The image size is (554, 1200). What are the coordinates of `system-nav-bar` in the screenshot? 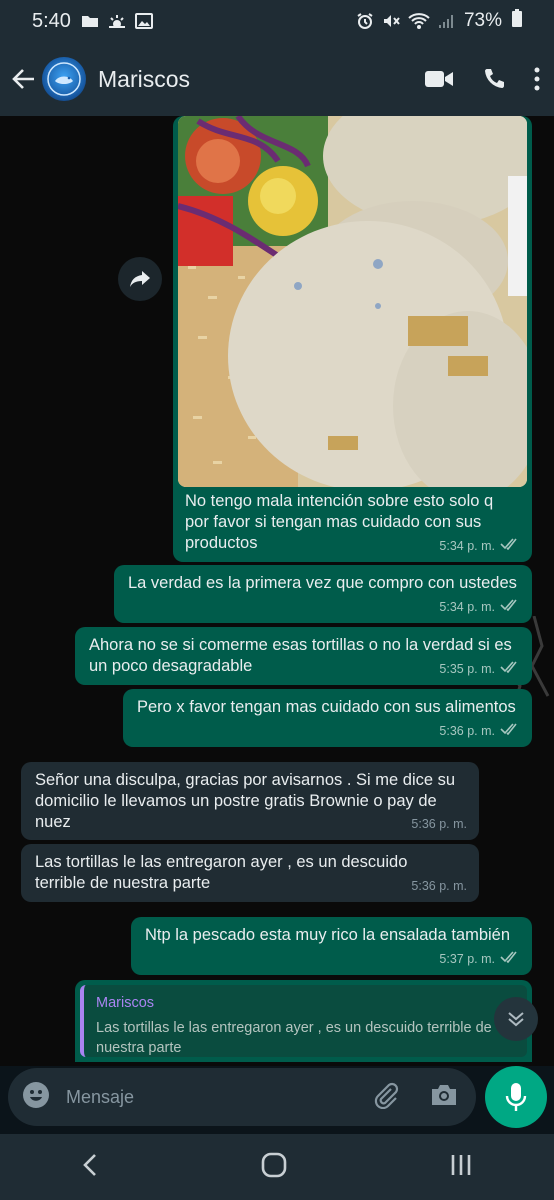 It's located at (277, 1167).